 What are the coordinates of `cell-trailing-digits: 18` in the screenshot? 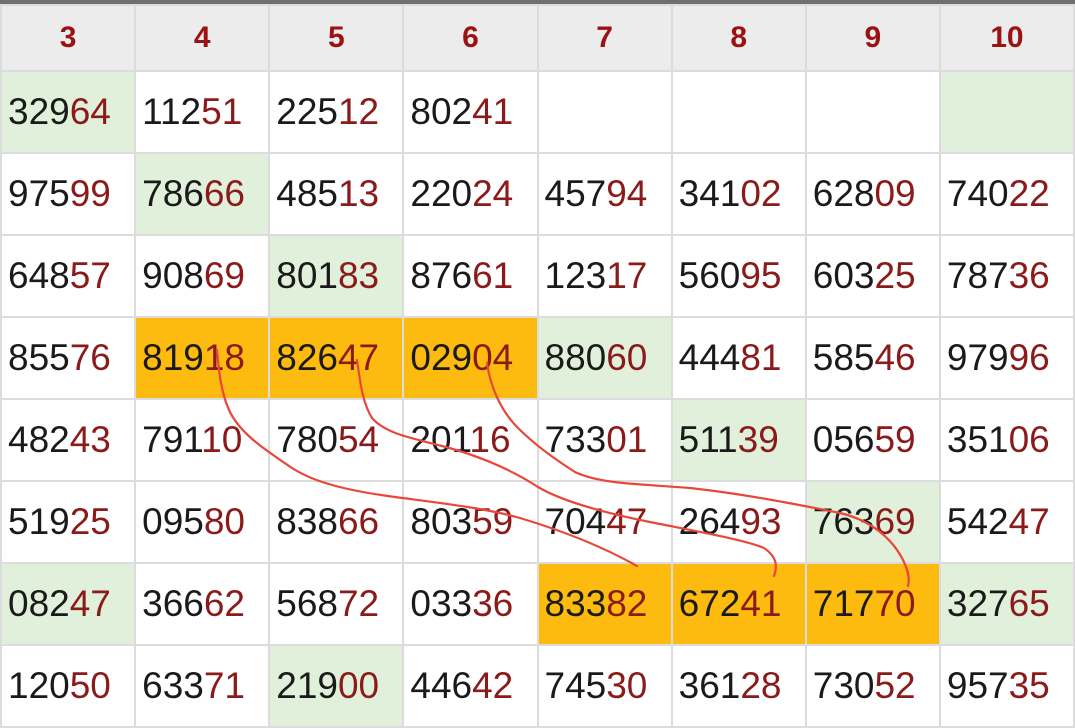 It's located at (224, 357).